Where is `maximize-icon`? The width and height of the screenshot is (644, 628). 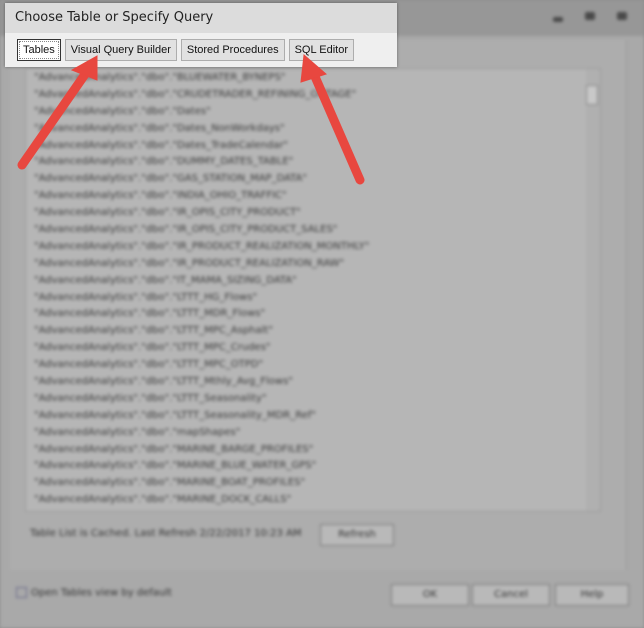
maximize-icon is located at coordinates (590, 16).